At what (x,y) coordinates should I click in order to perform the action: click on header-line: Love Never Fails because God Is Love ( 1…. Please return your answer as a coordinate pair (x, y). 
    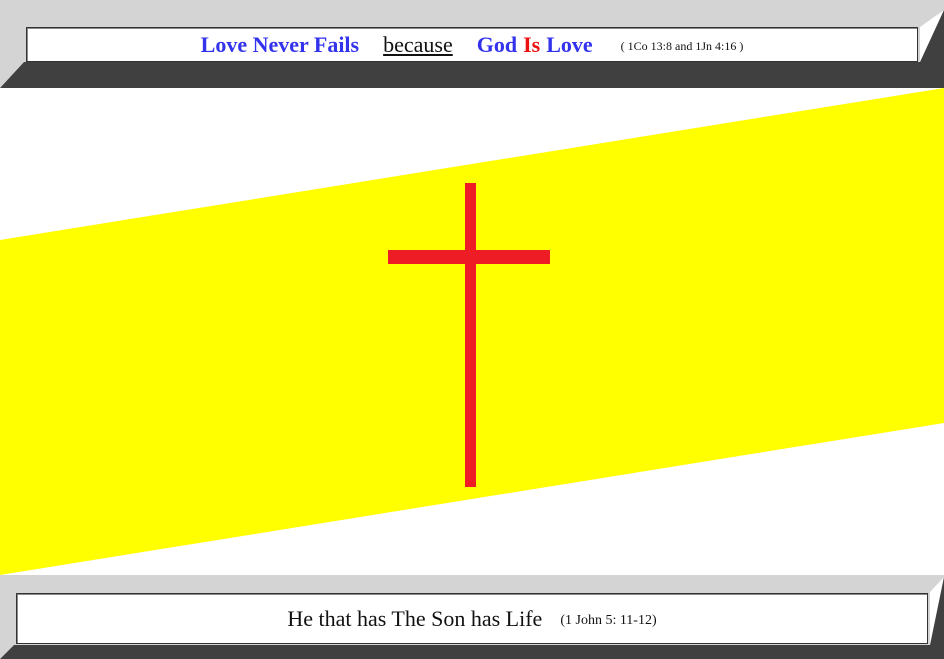
    Looking at the image, I should click on (472, 44).